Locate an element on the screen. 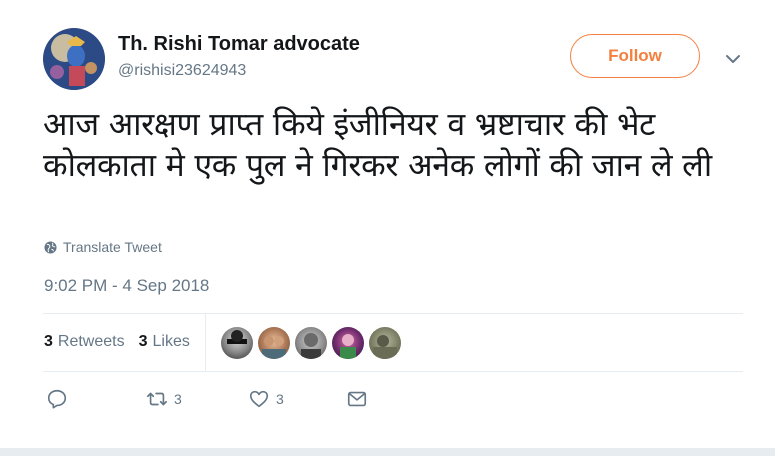  retweet-count: 3 is located at coordinates (178, 399).